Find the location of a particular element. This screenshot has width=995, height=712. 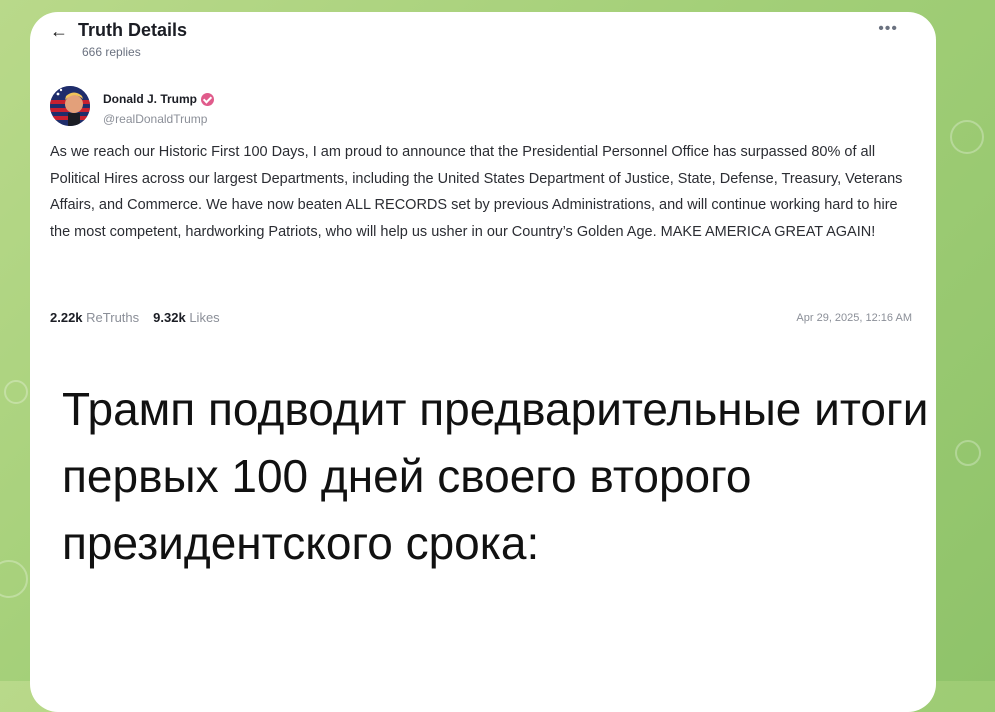

post-stats: 2.22k ReTruths 9.32k Likes is located at coordinates (135, 317).